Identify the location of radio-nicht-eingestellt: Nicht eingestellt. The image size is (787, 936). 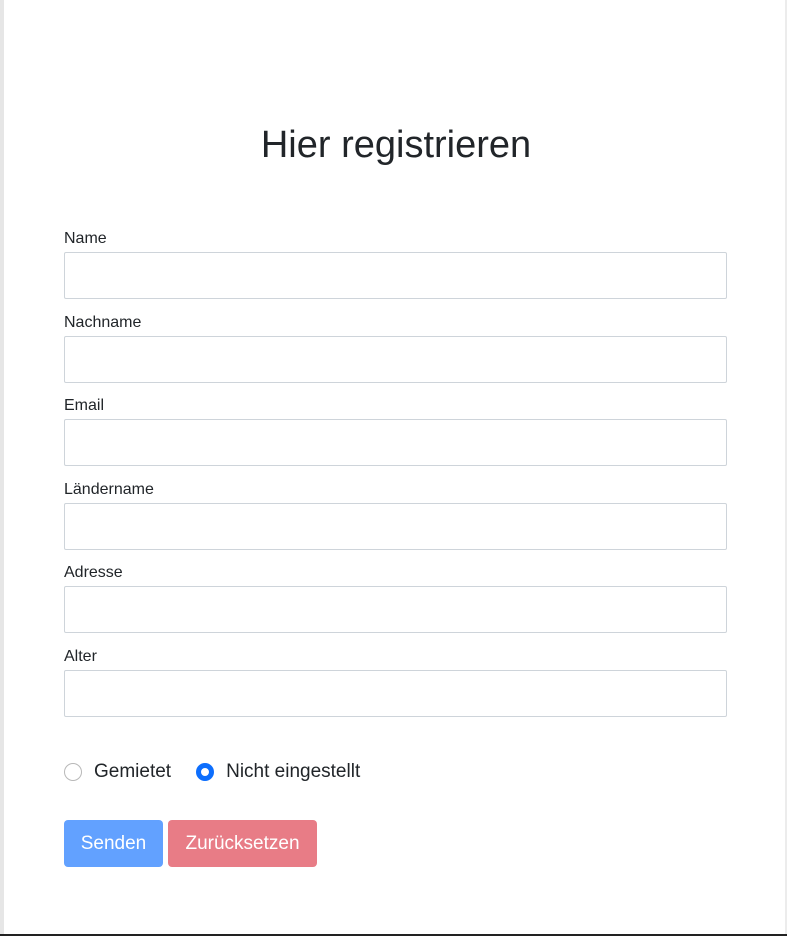
(278, 772).